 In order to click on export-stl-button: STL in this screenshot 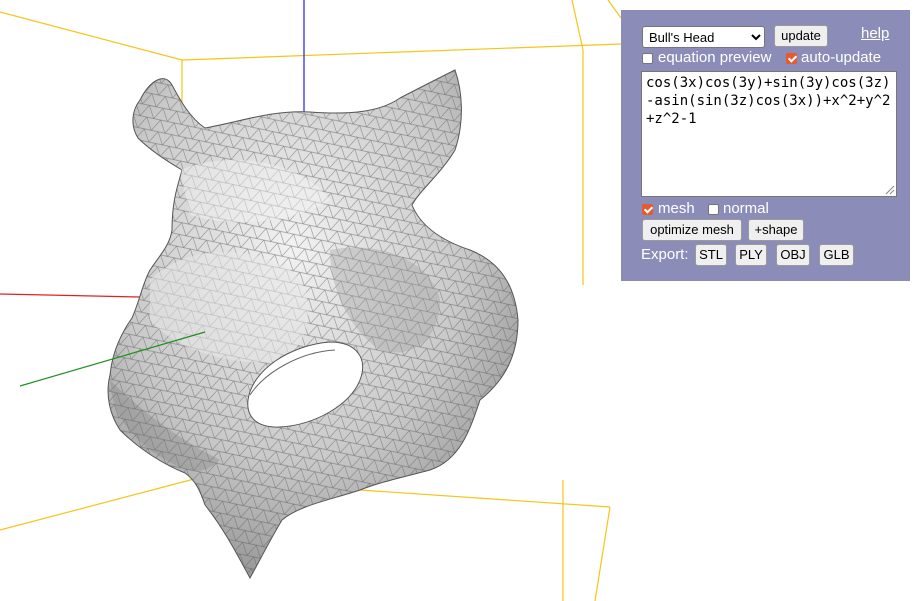, I will do `click(711, 255)`.